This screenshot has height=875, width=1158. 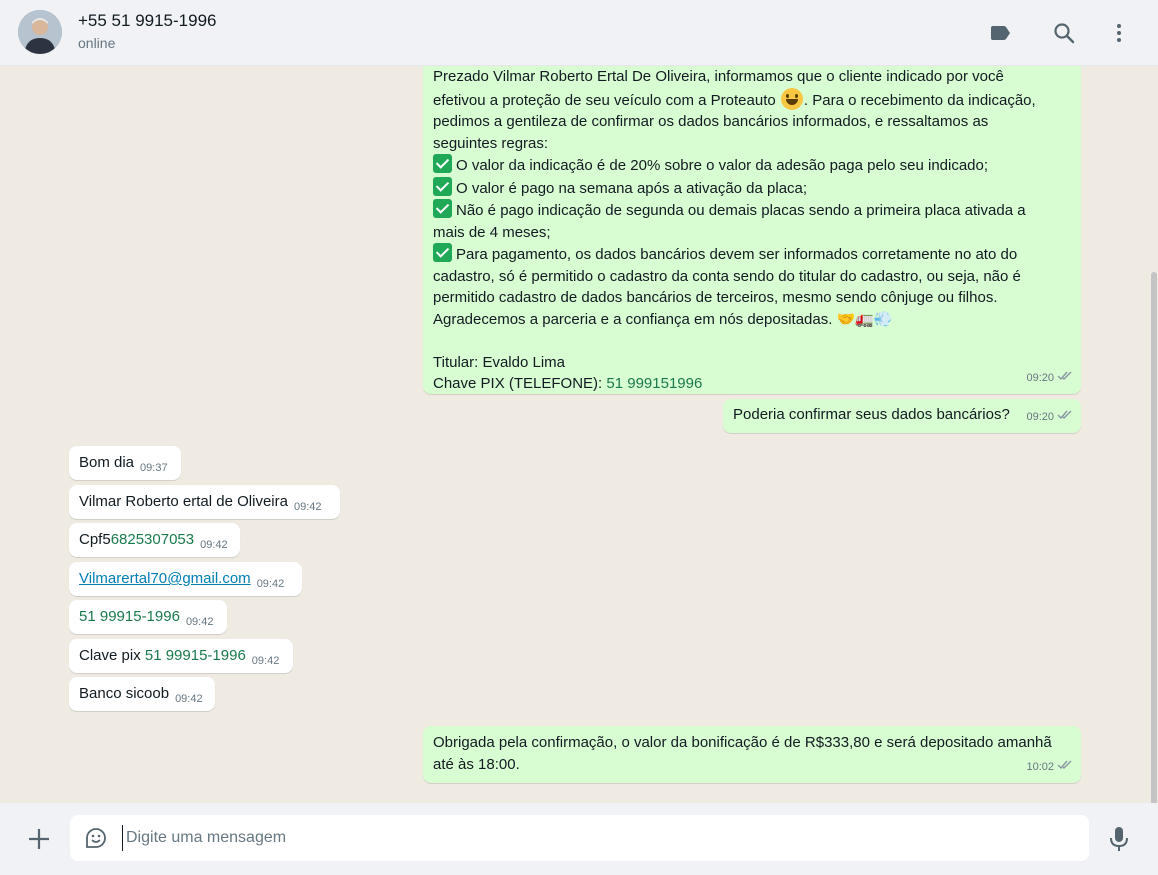 I want to click on chat-header: +55 51 9915-1996 online, so click(x=579, y=33).